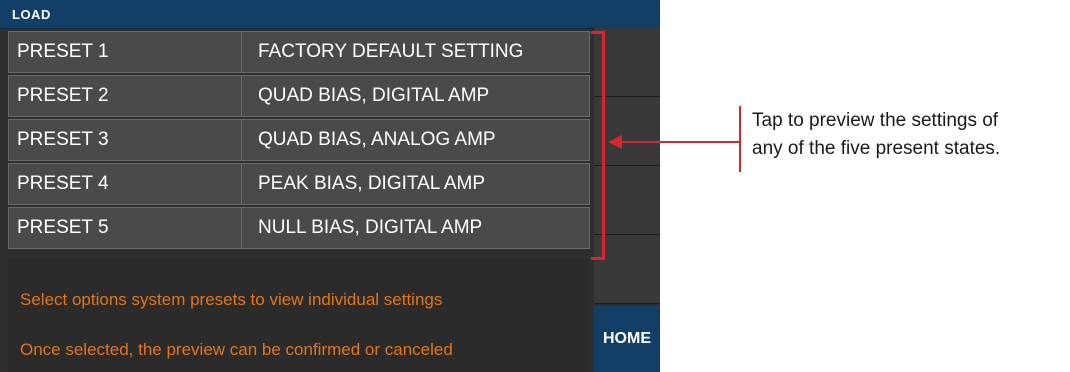  I want to click on preset-description: PEAK BIAS, DIGITAL AMP, so click(372, 183).